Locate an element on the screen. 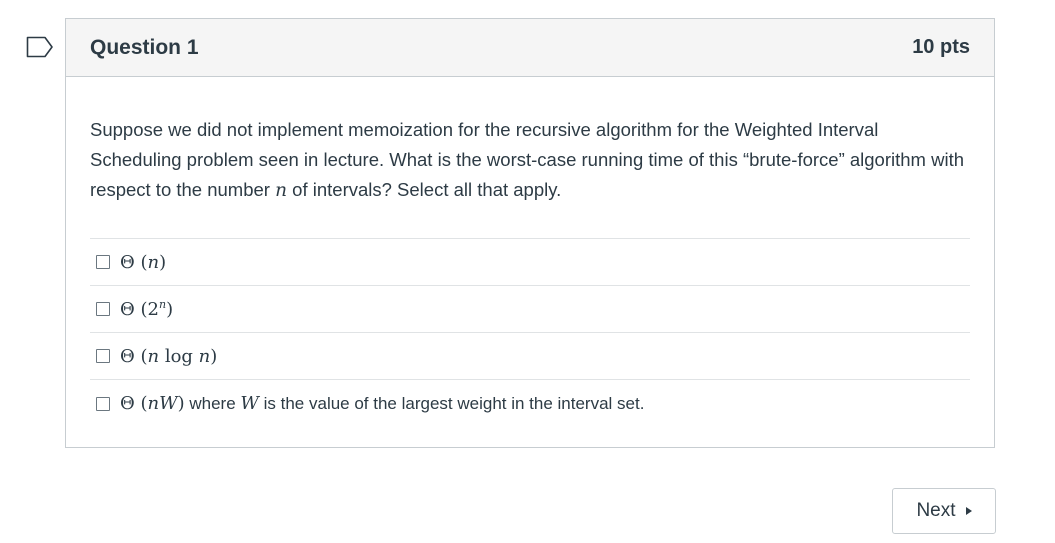  answer-option-1: Θ (n) is located at coordinates (530, 262).